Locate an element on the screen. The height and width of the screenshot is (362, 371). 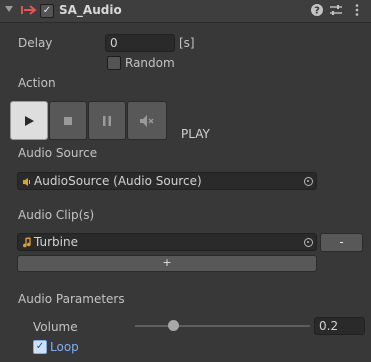
random-checkbox is located at coordinates (114, 63).